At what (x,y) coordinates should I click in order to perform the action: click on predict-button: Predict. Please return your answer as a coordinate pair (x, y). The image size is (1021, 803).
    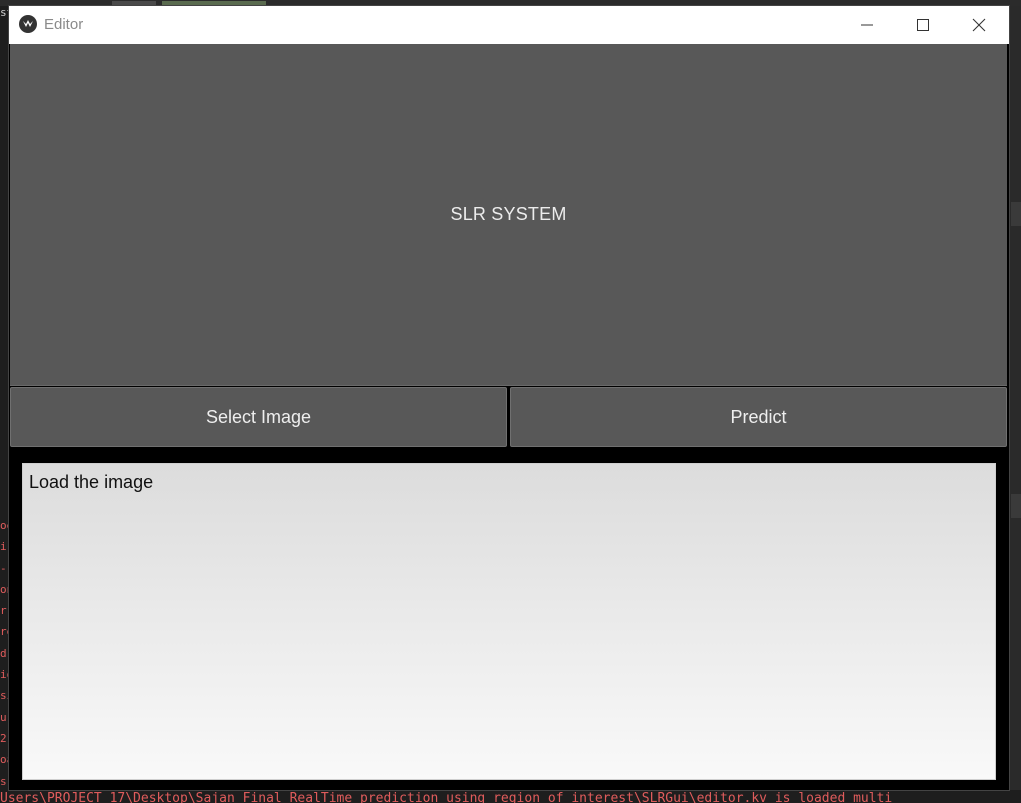
    Looking at the image, I should click on (758, 417).